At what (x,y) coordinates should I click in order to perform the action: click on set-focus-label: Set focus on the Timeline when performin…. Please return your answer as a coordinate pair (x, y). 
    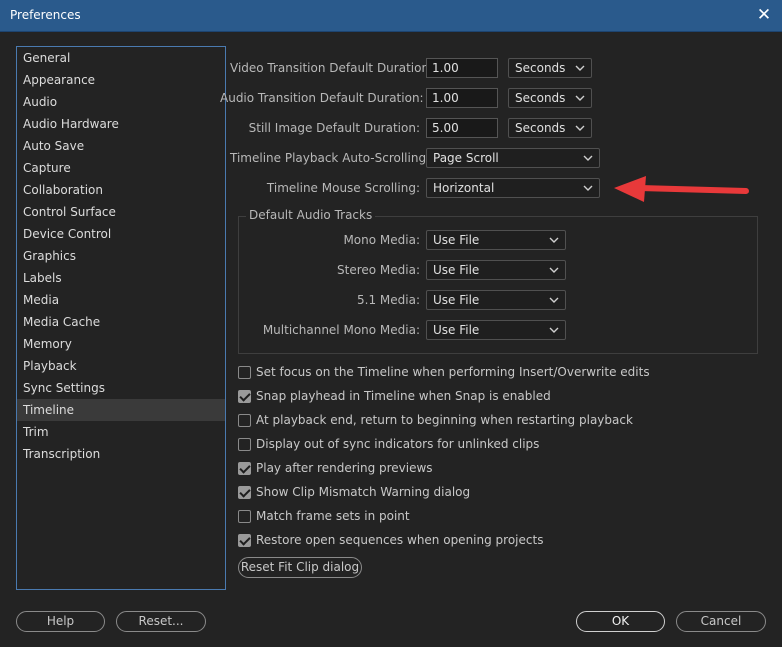
    Looking at the image, I should click on (453, 372).